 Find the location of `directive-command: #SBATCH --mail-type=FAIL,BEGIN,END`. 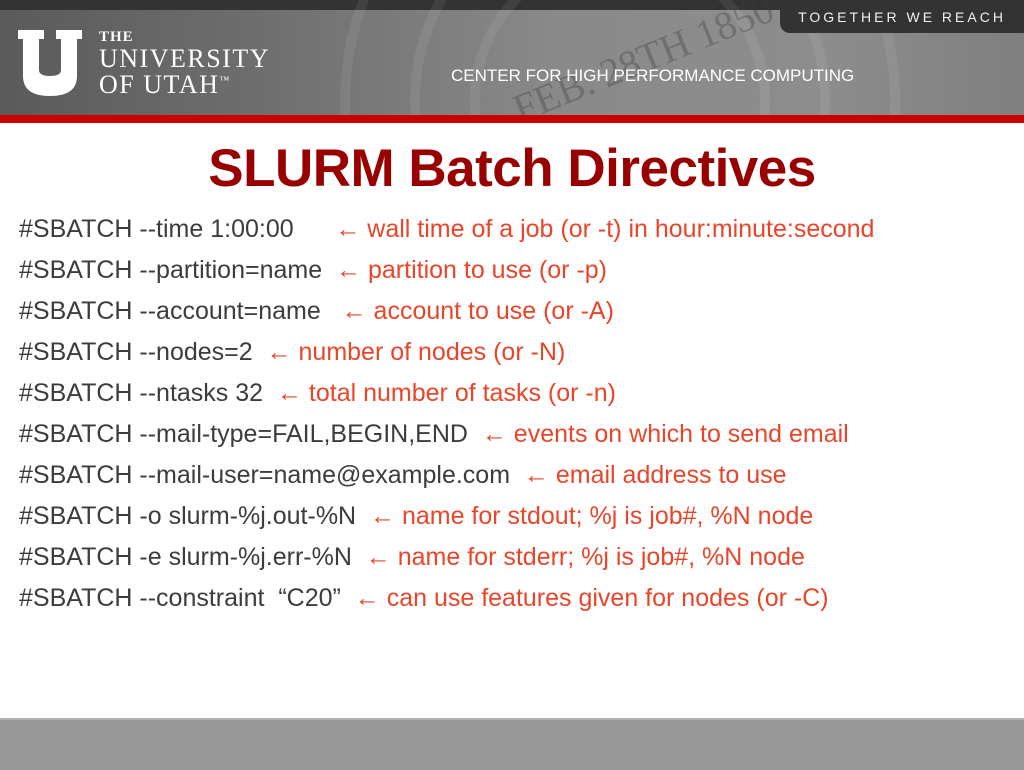

directive-command: #SBATCH --mail-type=FAIL,BEGIN,END is located at coordinates (250, 434).